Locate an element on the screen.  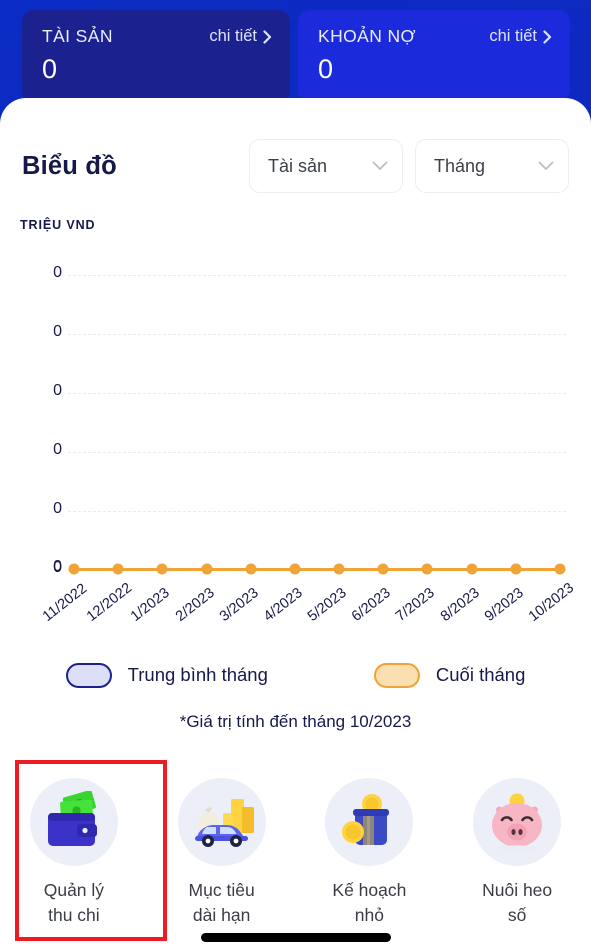
car-coins-icon is located at coordinates (221, 822).